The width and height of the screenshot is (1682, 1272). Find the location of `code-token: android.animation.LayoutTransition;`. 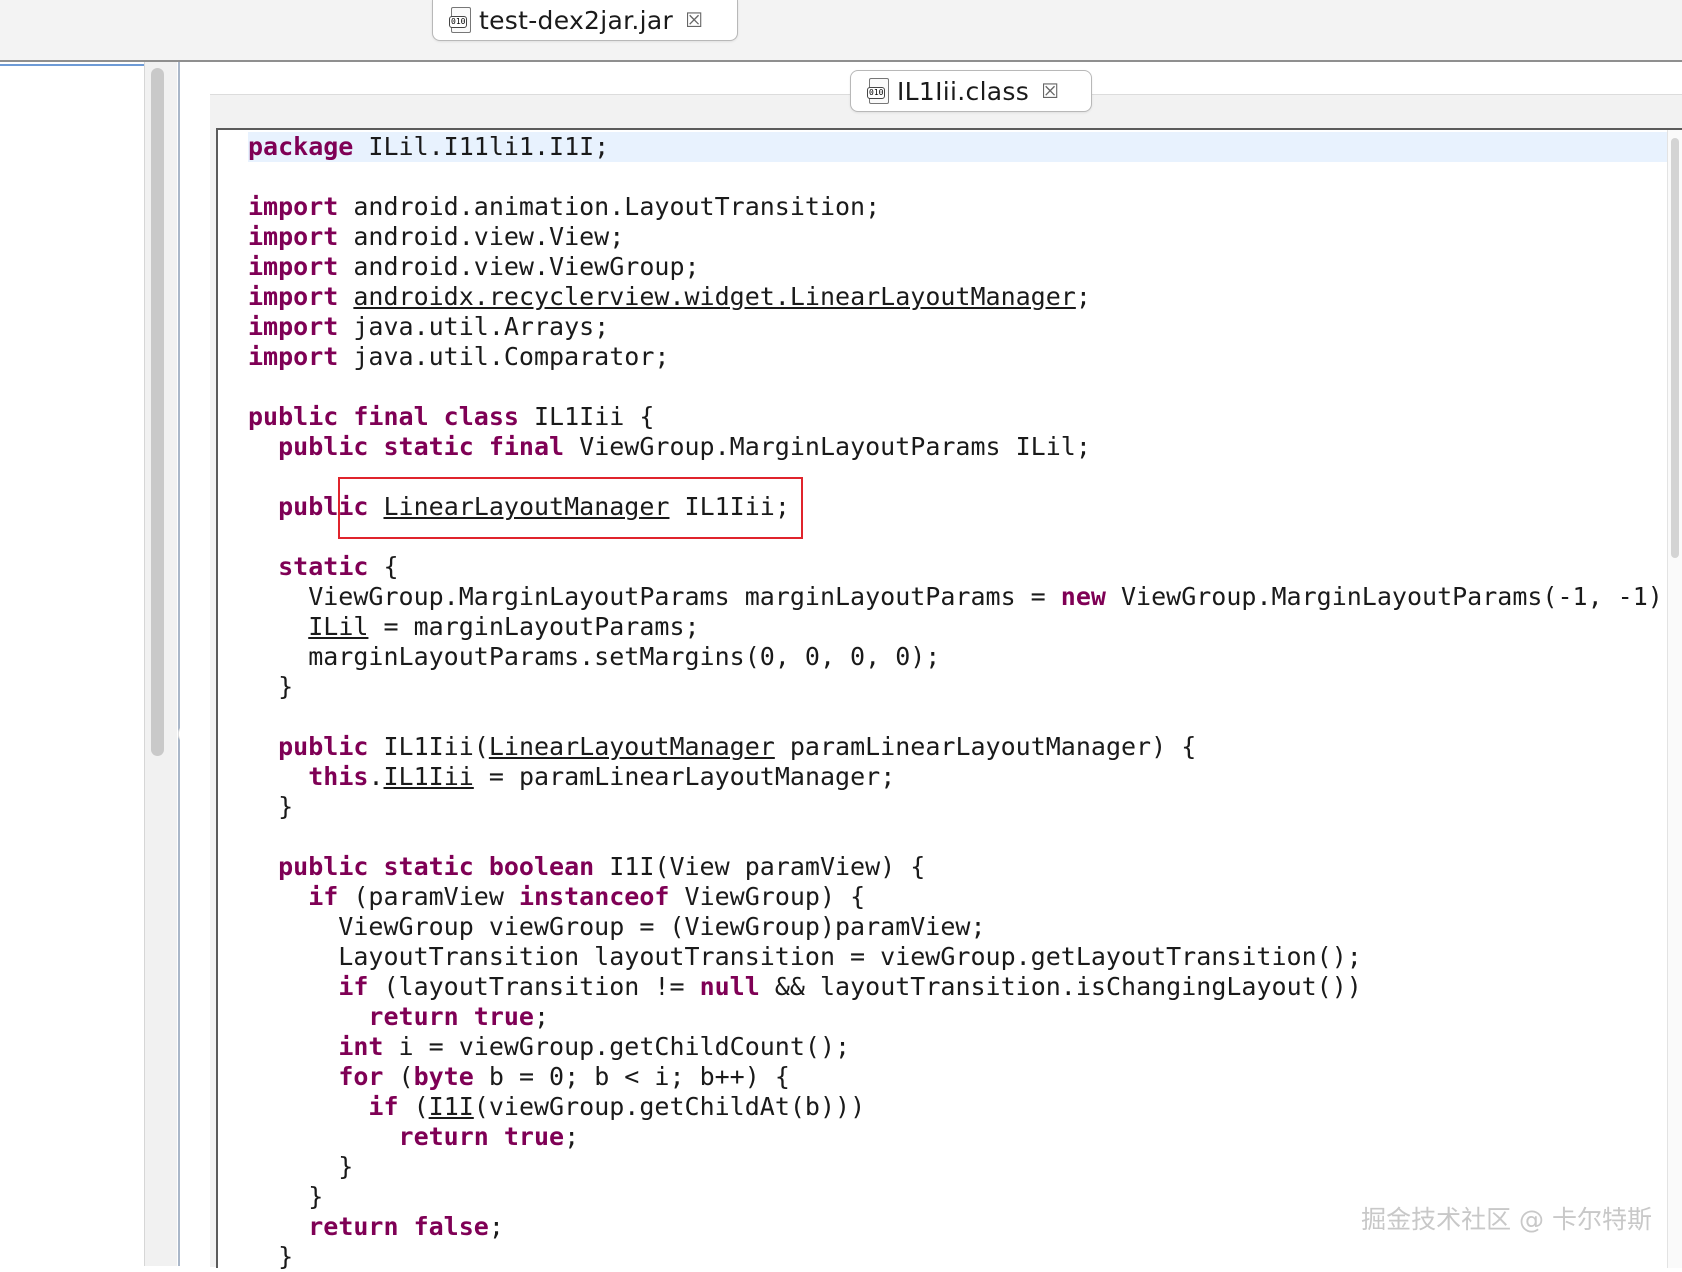

code-token: android.animation.LayoutTransition; is located at coordinates (609, 206).